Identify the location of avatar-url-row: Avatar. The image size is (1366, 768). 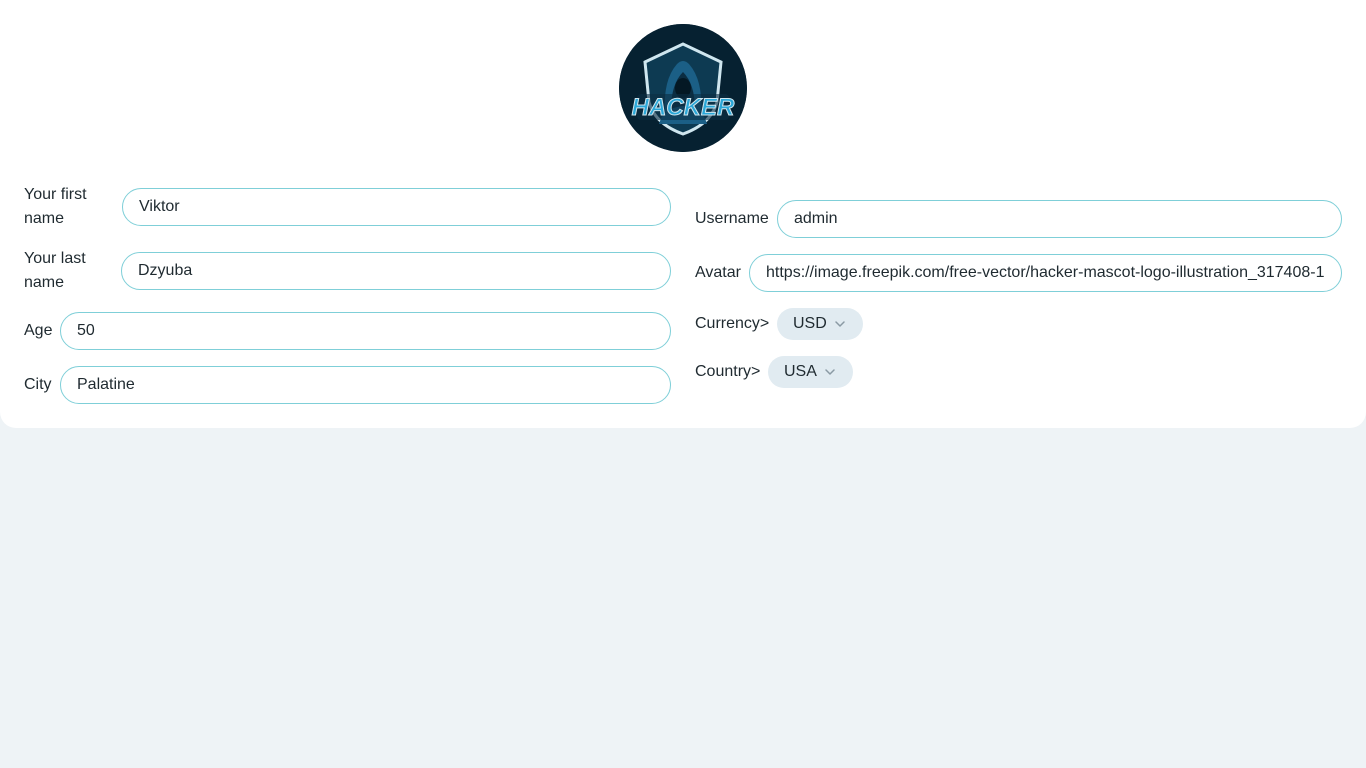
(1018, 273).